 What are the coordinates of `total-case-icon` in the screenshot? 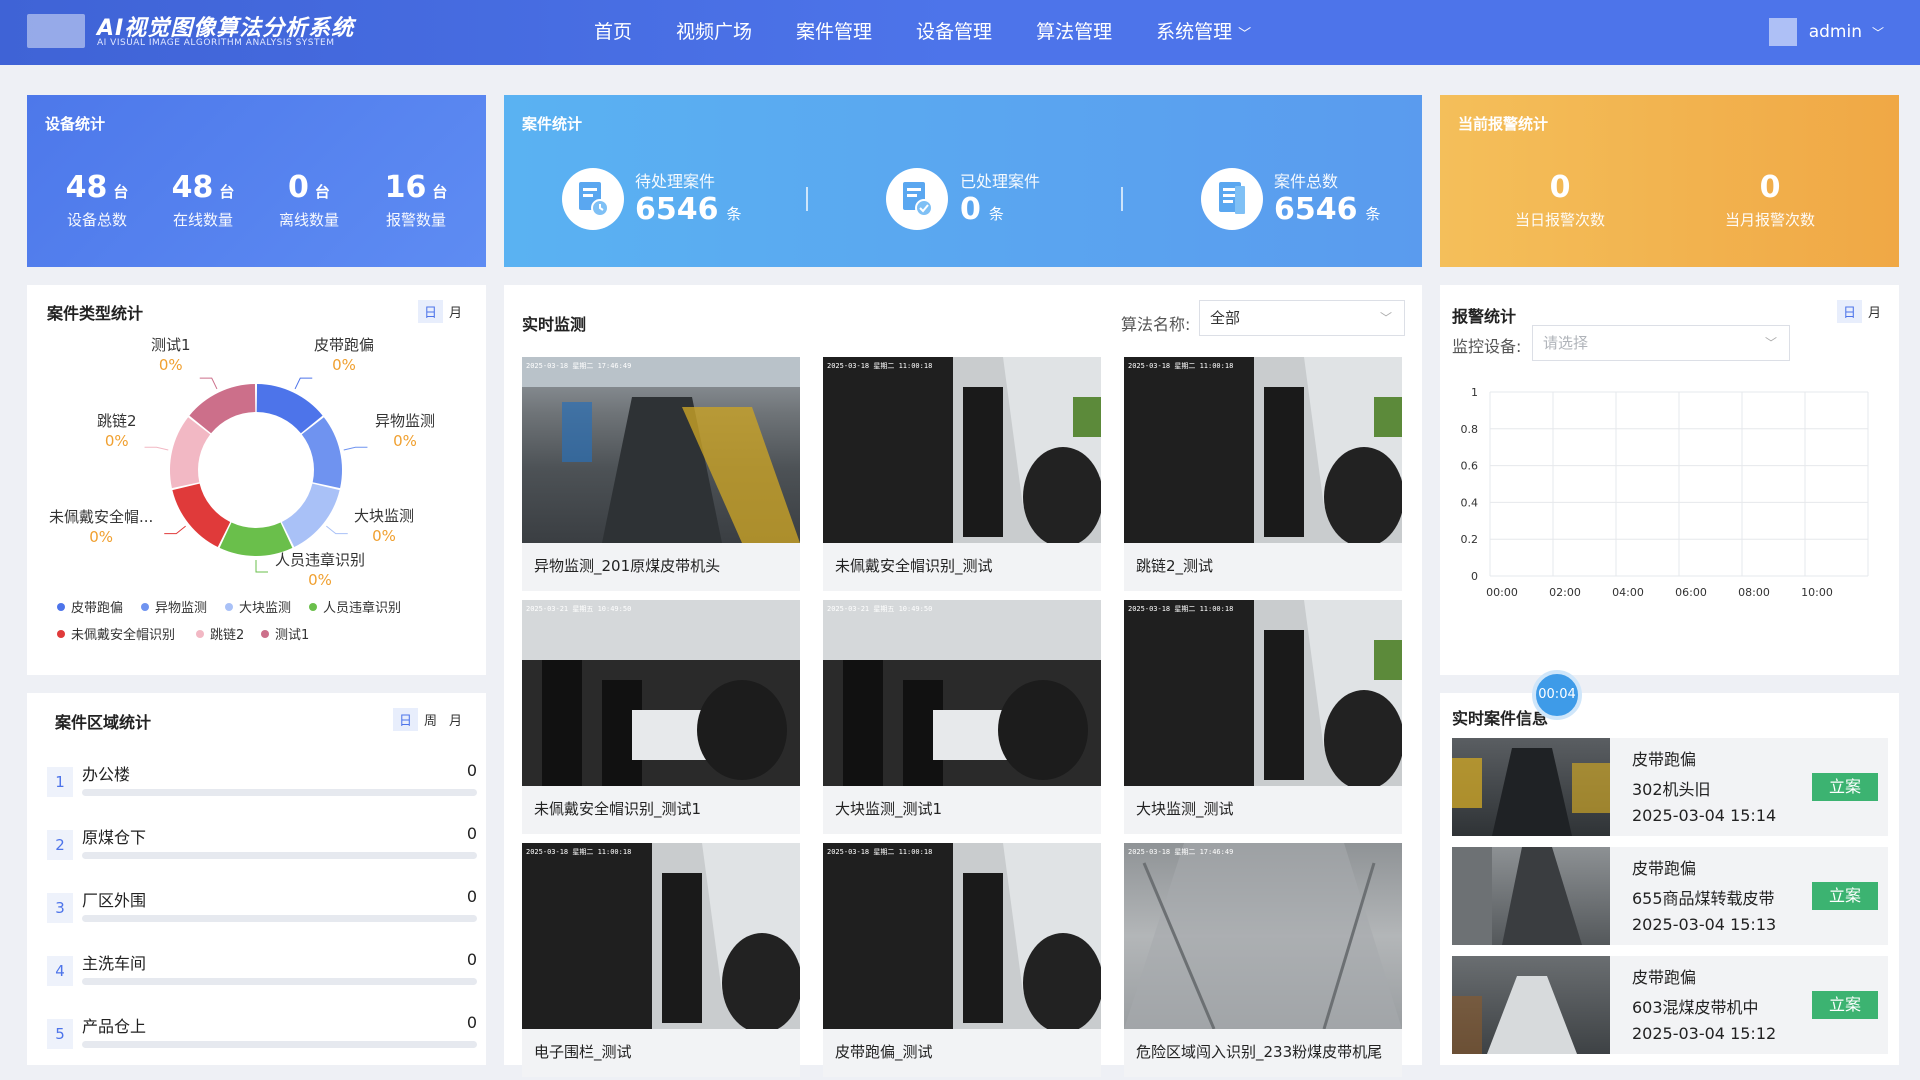 It's located at (1232, 199).